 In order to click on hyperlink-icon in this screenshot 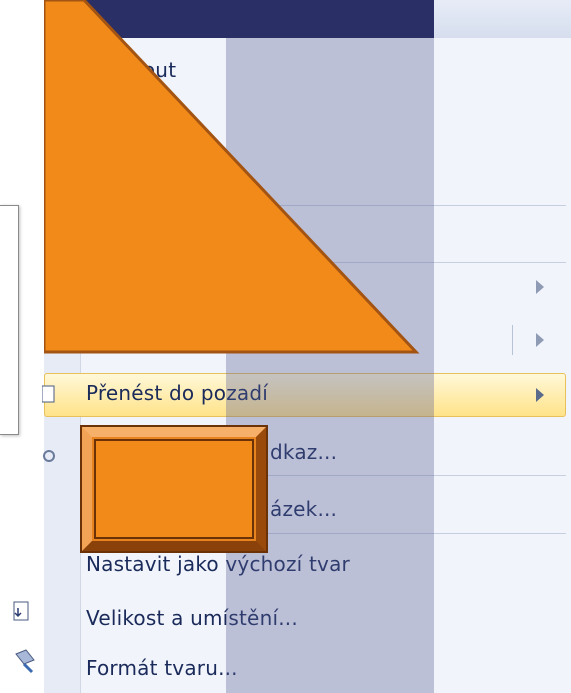, I will do `click(49, 456)`.